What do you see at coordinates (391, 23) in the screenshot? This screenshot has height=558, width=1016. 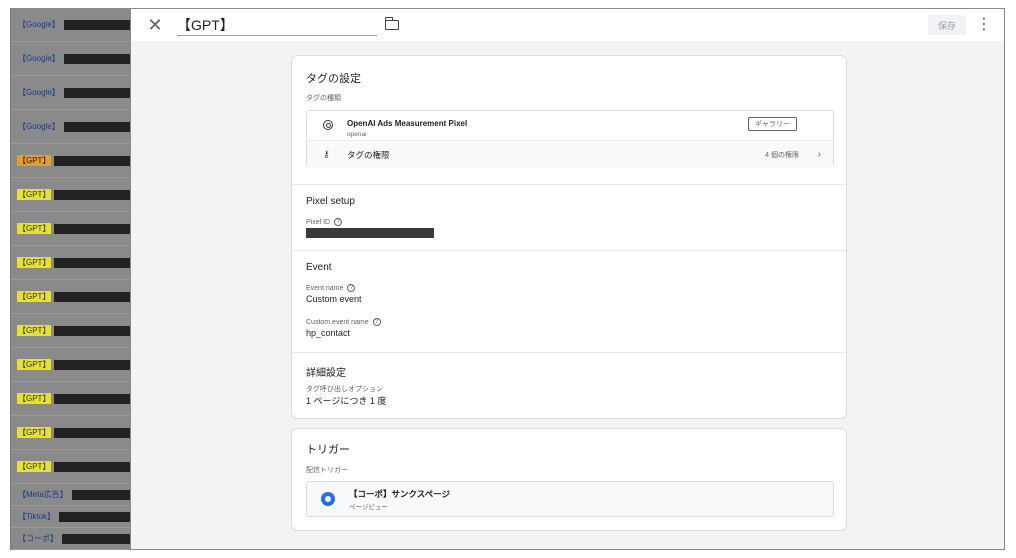 I see `folder-icon` at bounding box center [391, 23].